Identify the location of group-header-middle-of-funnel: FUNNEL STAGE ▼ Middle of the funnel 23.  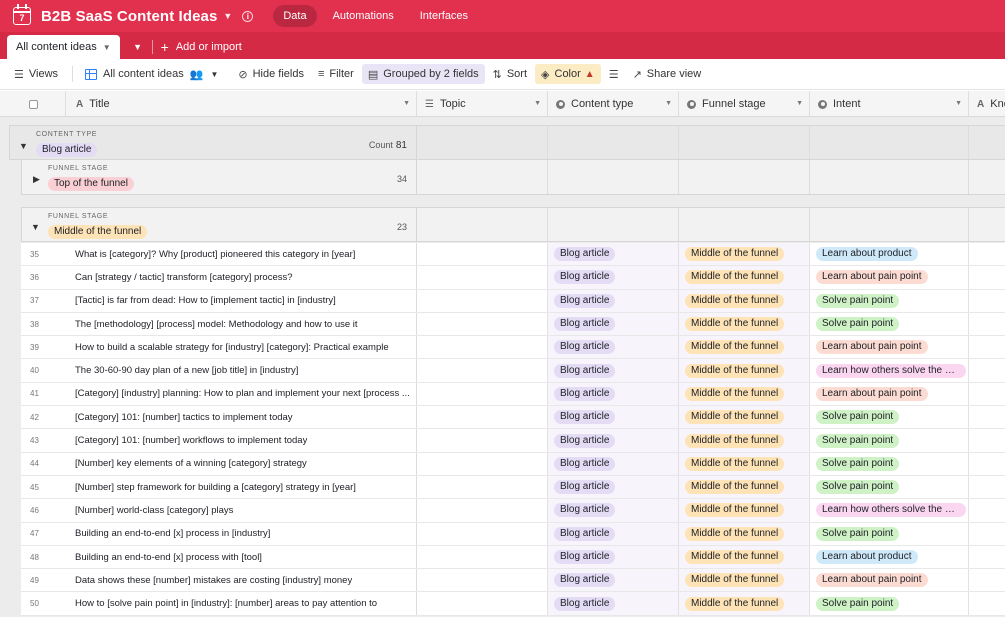
(513, 224).